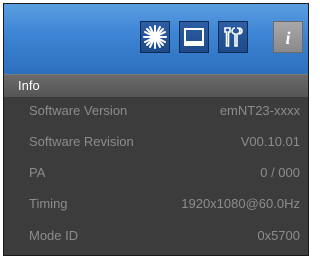 The height and width of the screenshot is (259, 320). Describe the element at coordinates (156, 174) in the screenshot. I see `info-row-pa: PA 0 / 000` at that location.